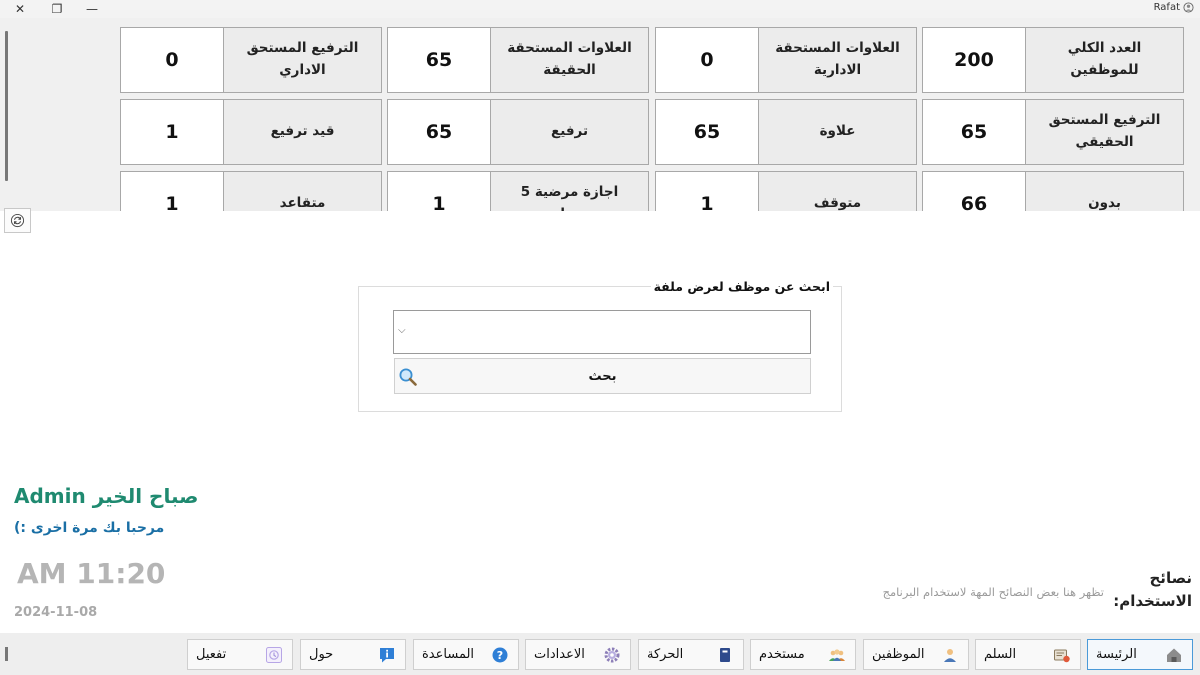 This screenshot has height=675, width=1200. What do you see at coordinates (302, 131) in the screenshot?
I see `stat-label: قيد ترفيع` at bounding box center [302, 131].